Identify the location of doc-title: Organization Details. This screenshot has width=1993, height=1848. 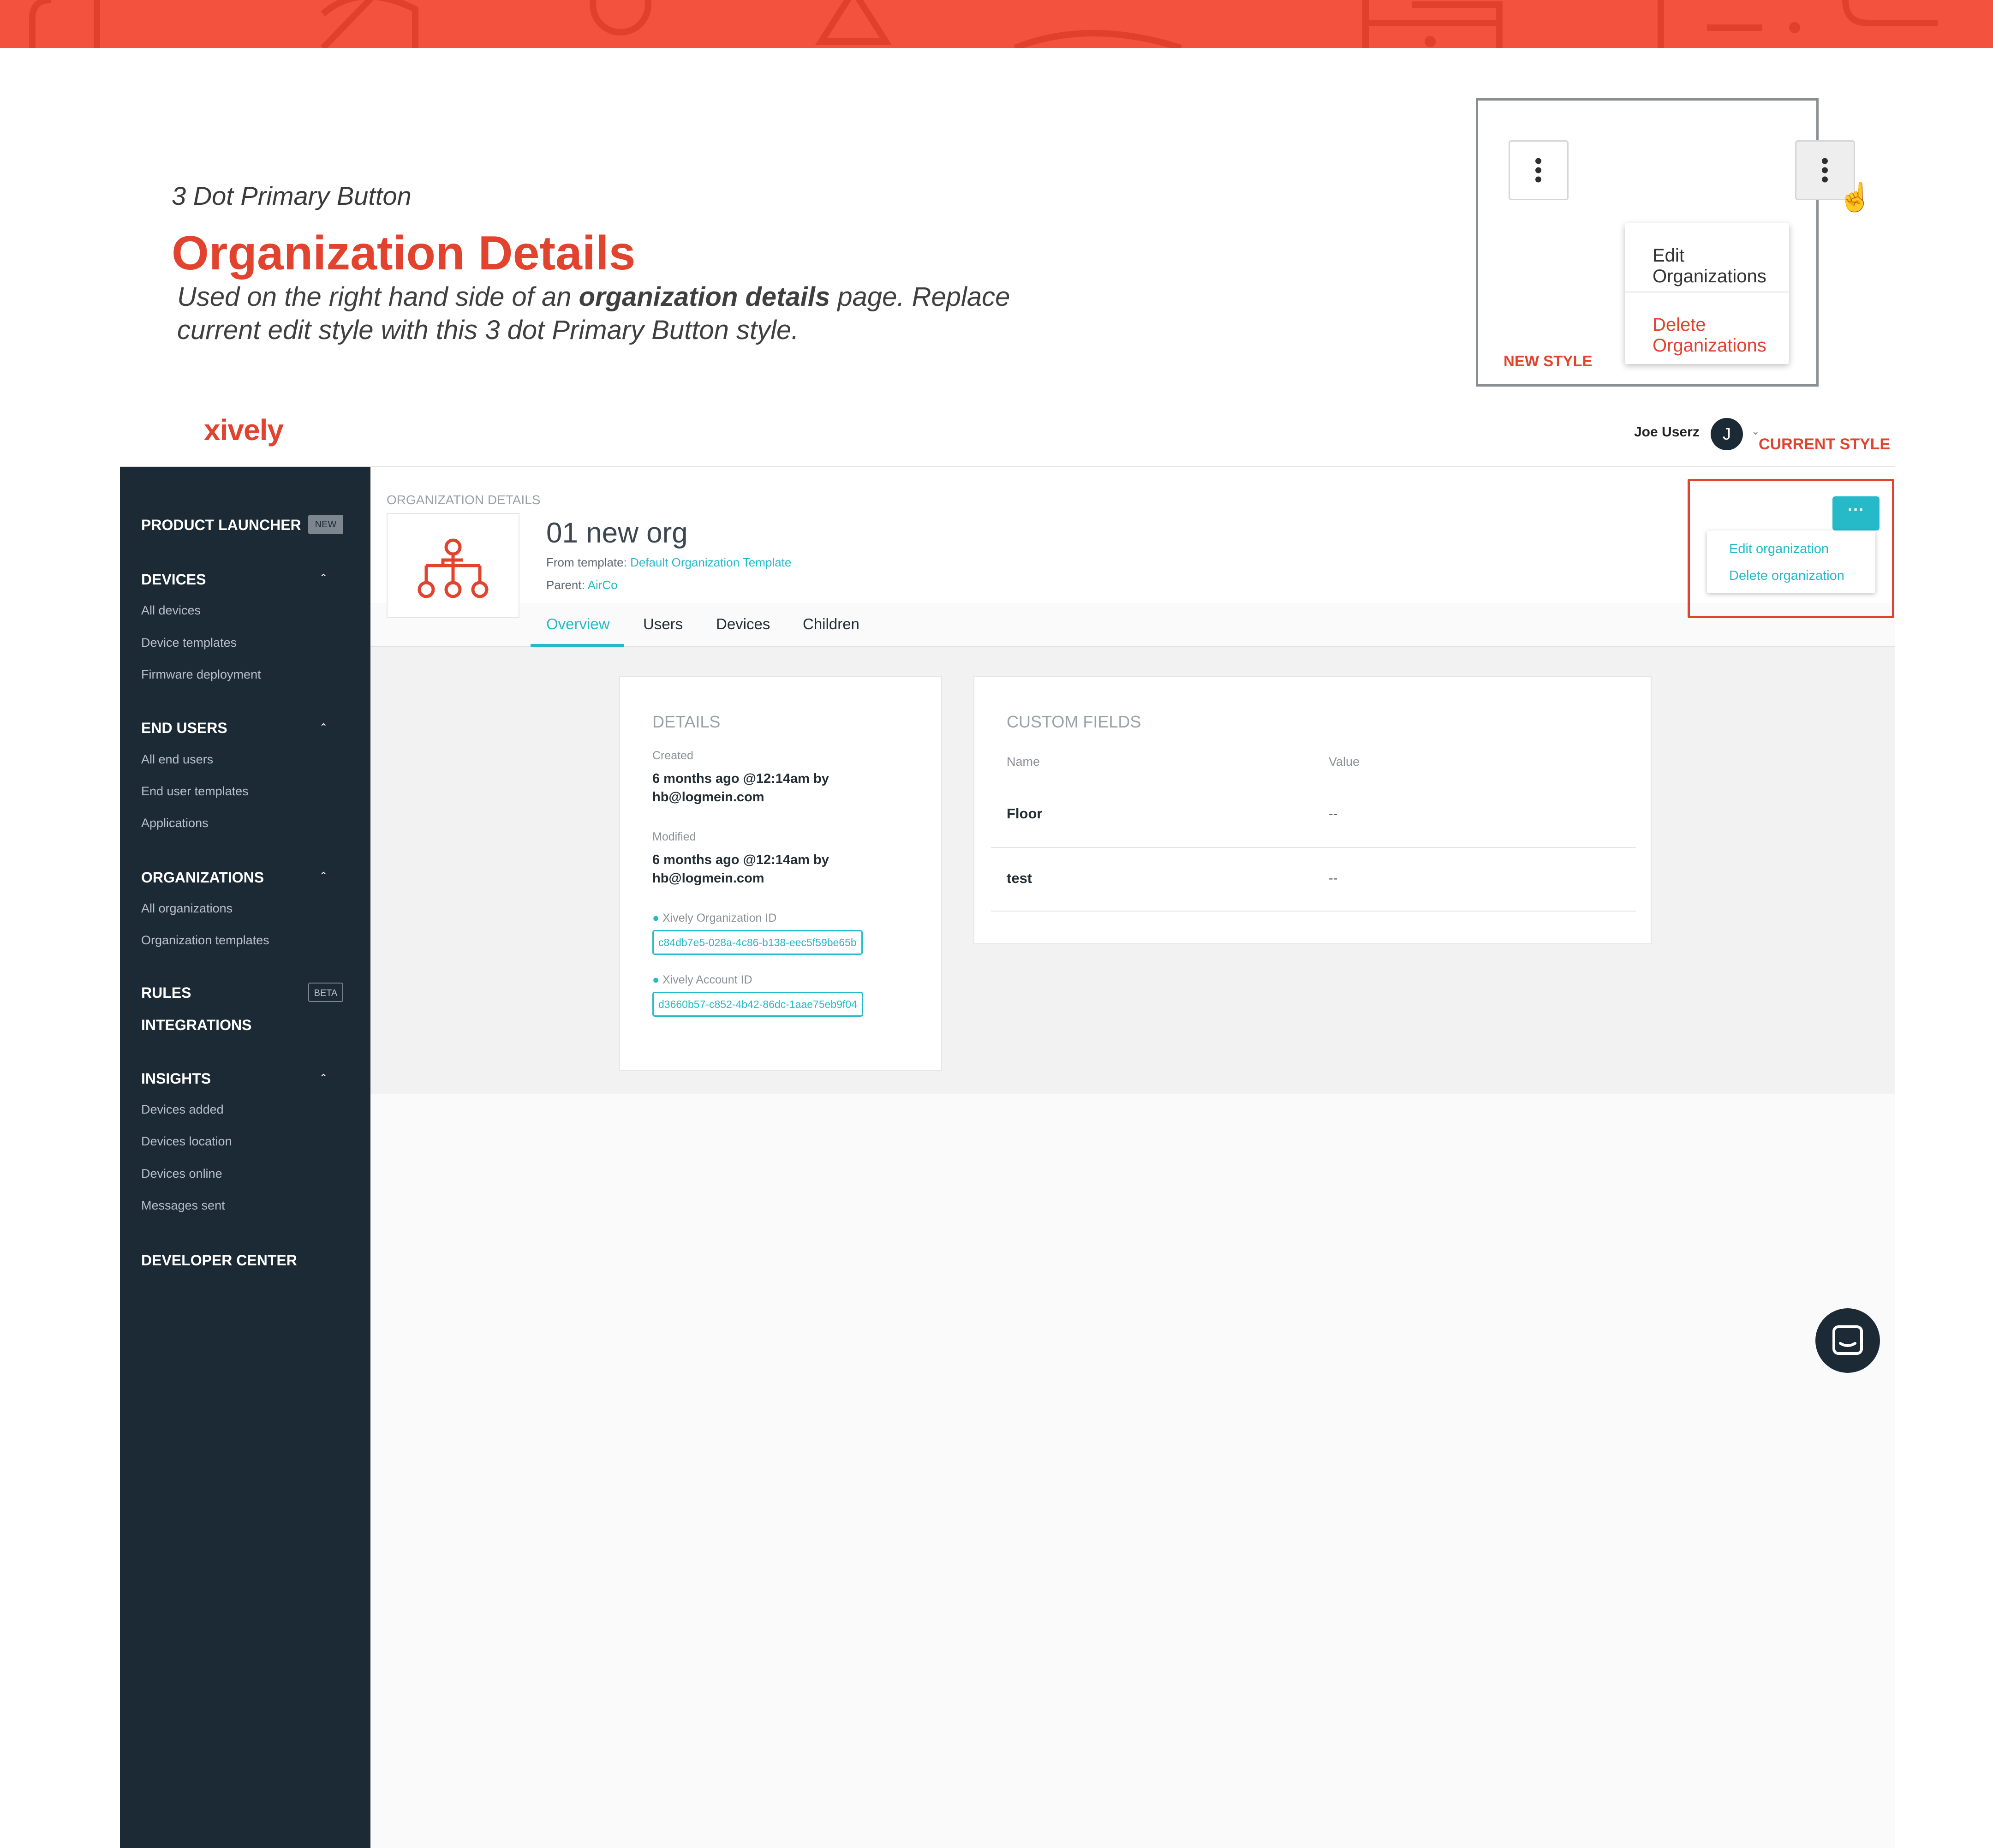
(404, 254).